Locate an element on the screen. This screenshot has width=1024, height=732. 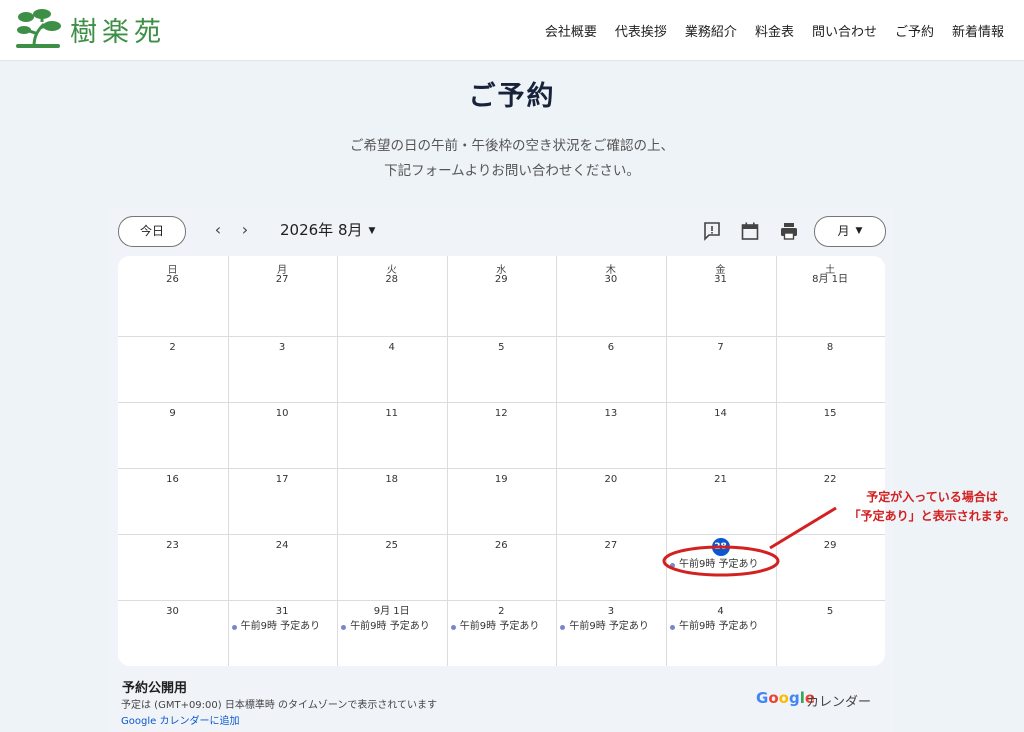
day-cell: 2 午前9時 予定あり is located at coordinates (501, 634).